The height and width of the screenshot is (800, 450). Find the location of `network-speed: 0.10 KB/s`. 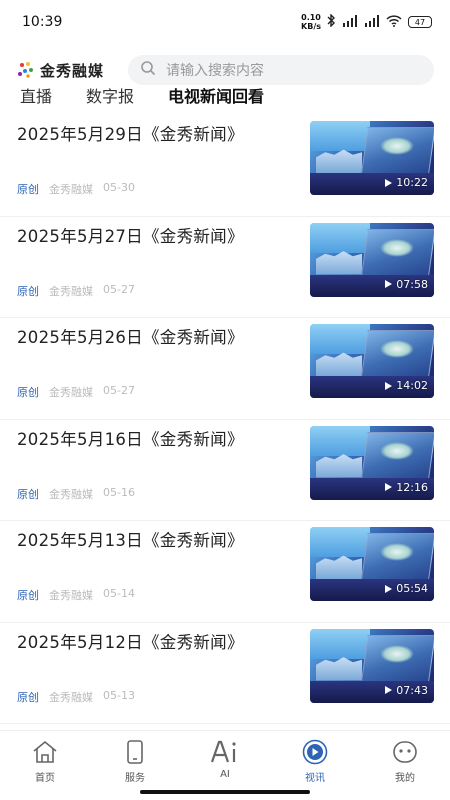

network-speed: 0.10 KB/s is located at coordinates (311, 22).